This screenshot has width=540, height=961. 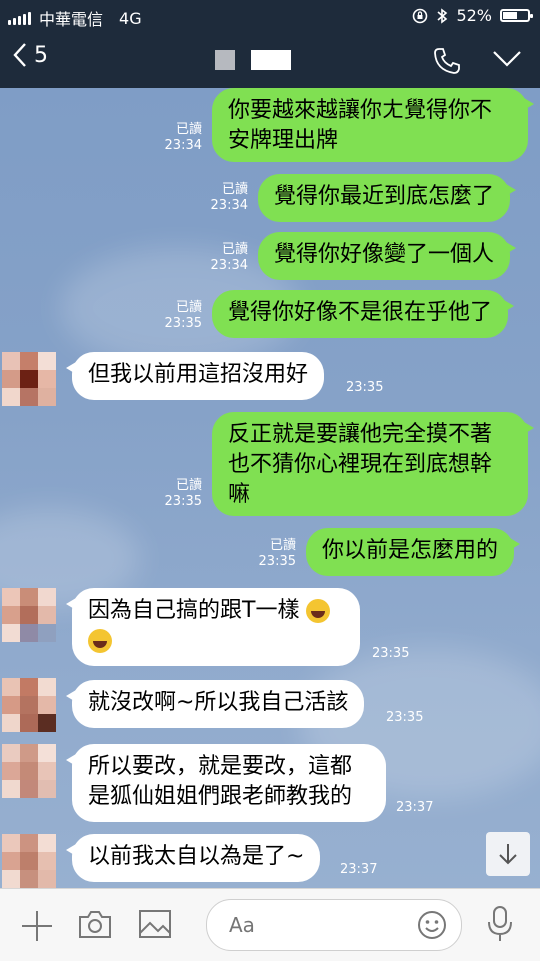 I want to click on call-button, so click(x=447, y=63).